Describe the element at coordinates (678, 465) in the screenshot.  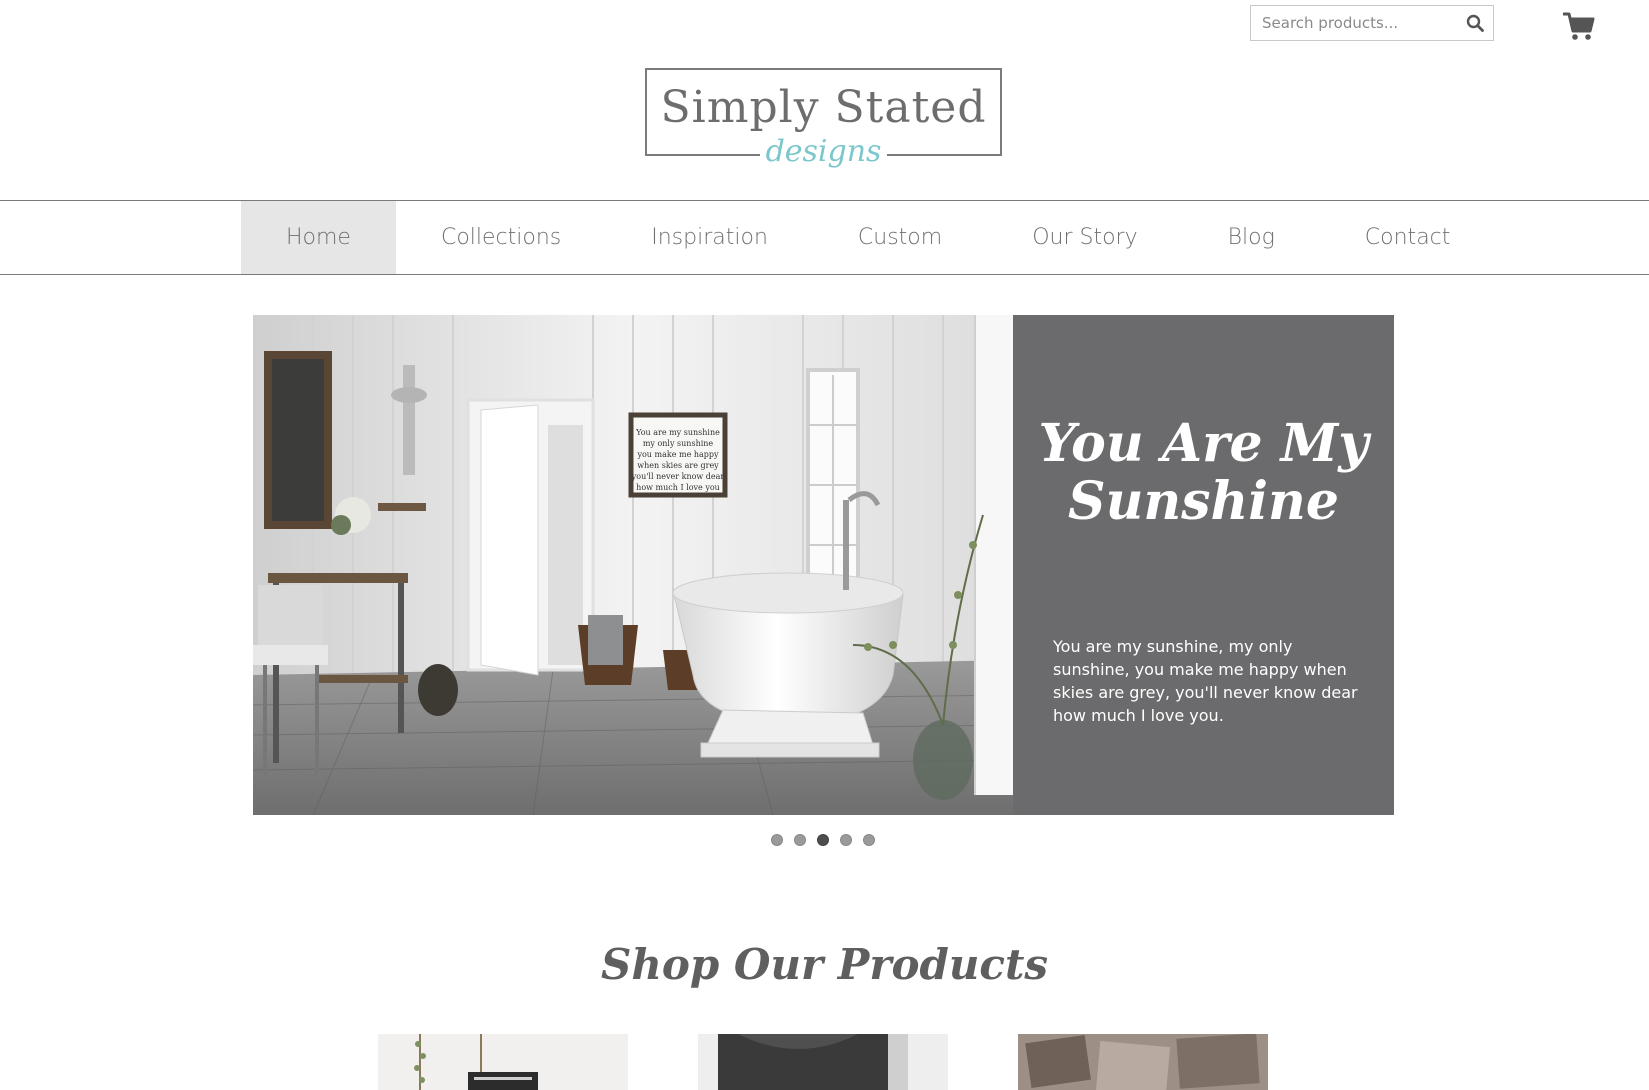
I see `sign-line-4: when skies are grey` at that location.